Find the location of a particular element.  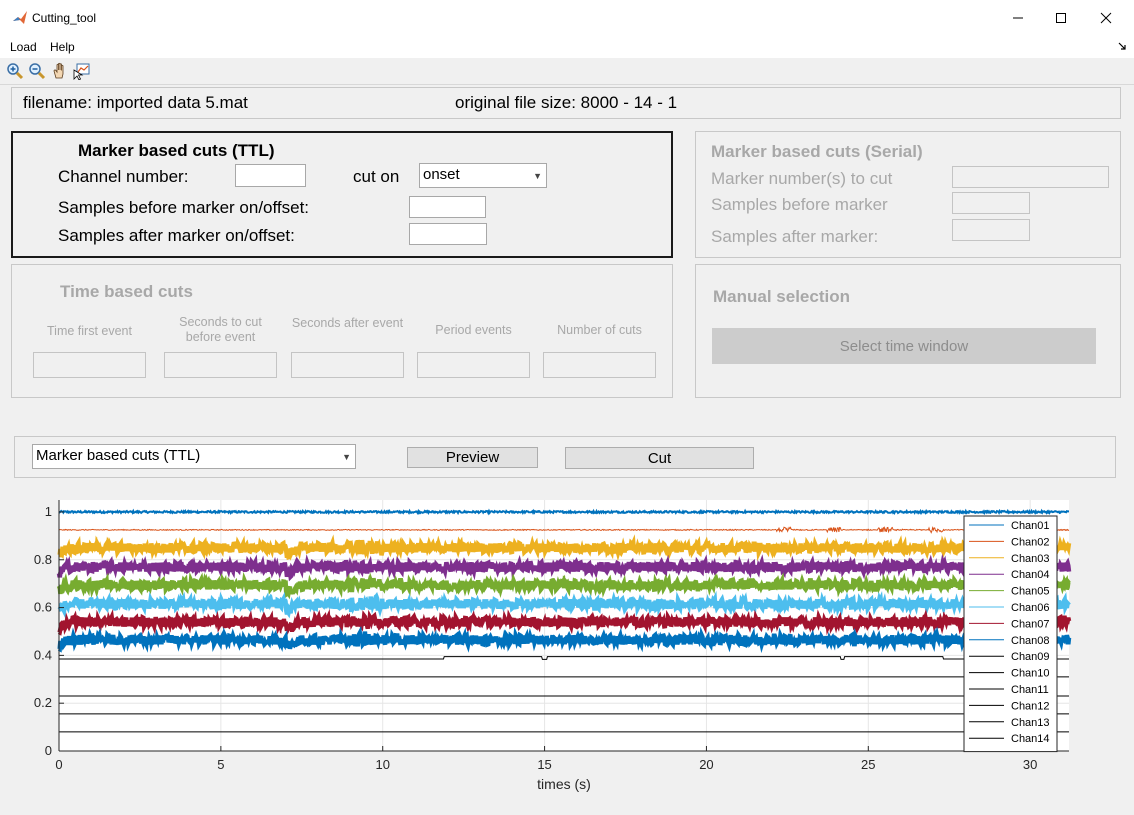

cut-on-label: cut on is located at coordinates (376, 176).